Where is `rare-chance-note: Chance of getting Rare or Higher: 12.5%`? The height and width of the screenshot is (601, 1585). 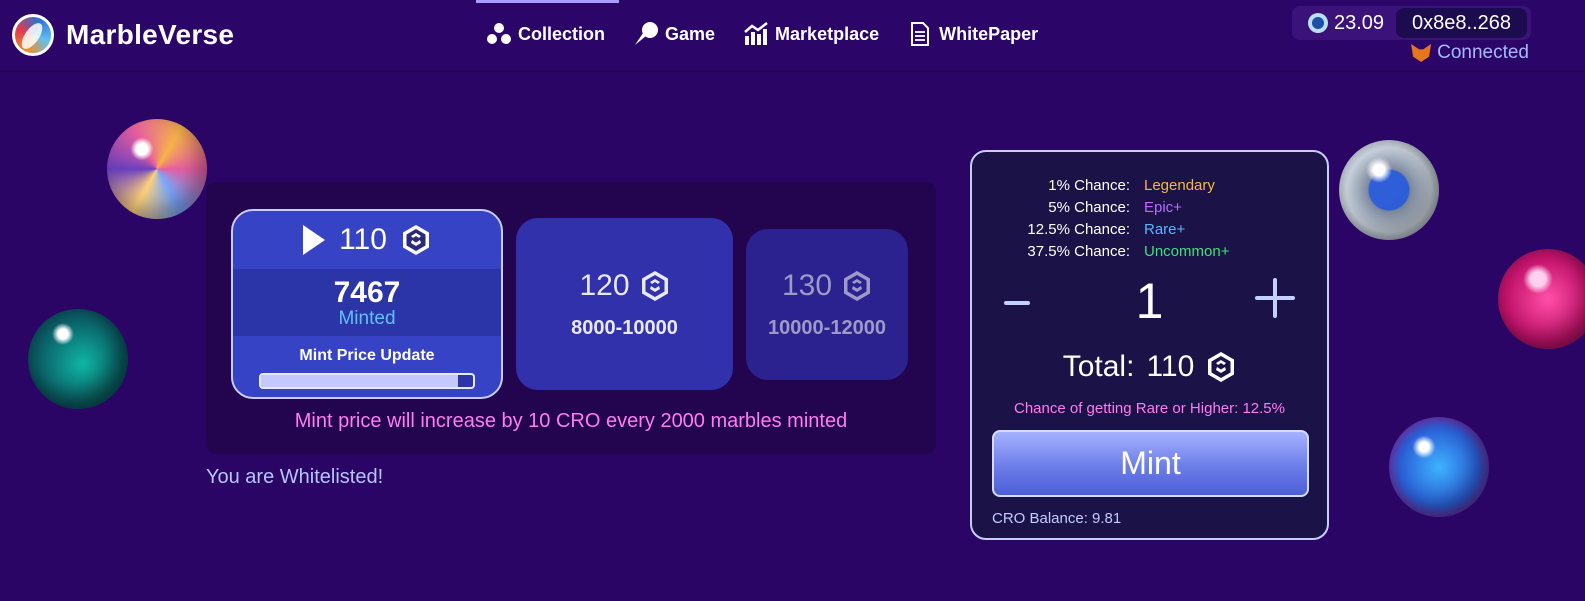 rare-chance-note: Chance of getting Rare or Higher: 12.5% is located at coordinates (1149, 408).